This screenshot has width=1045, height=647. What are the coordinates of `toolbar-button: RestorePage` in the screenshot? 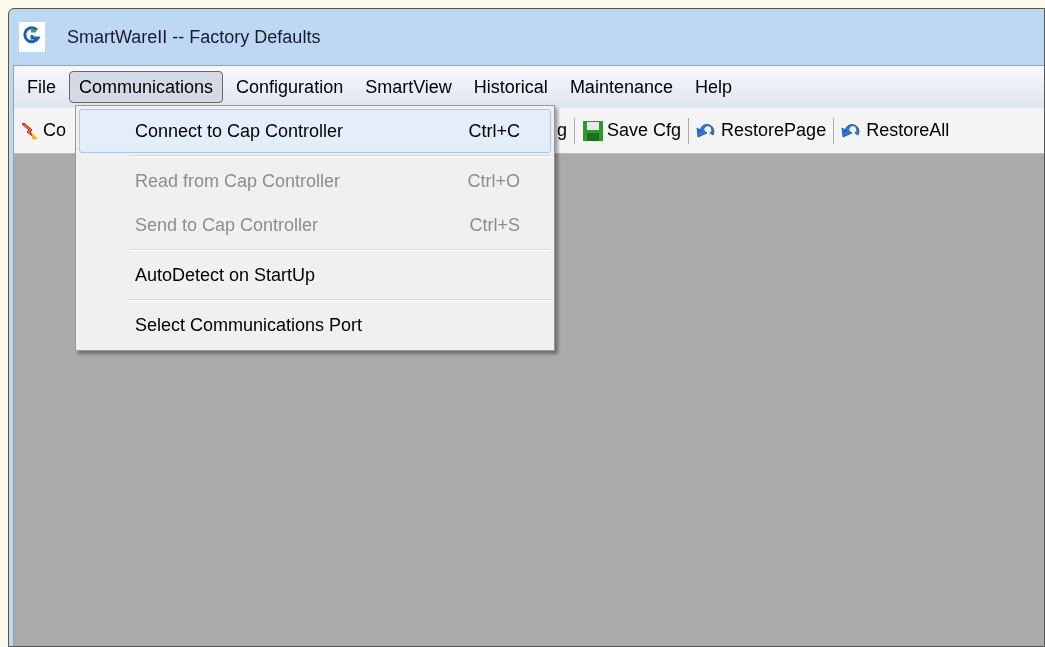 It's located at (761, 130).